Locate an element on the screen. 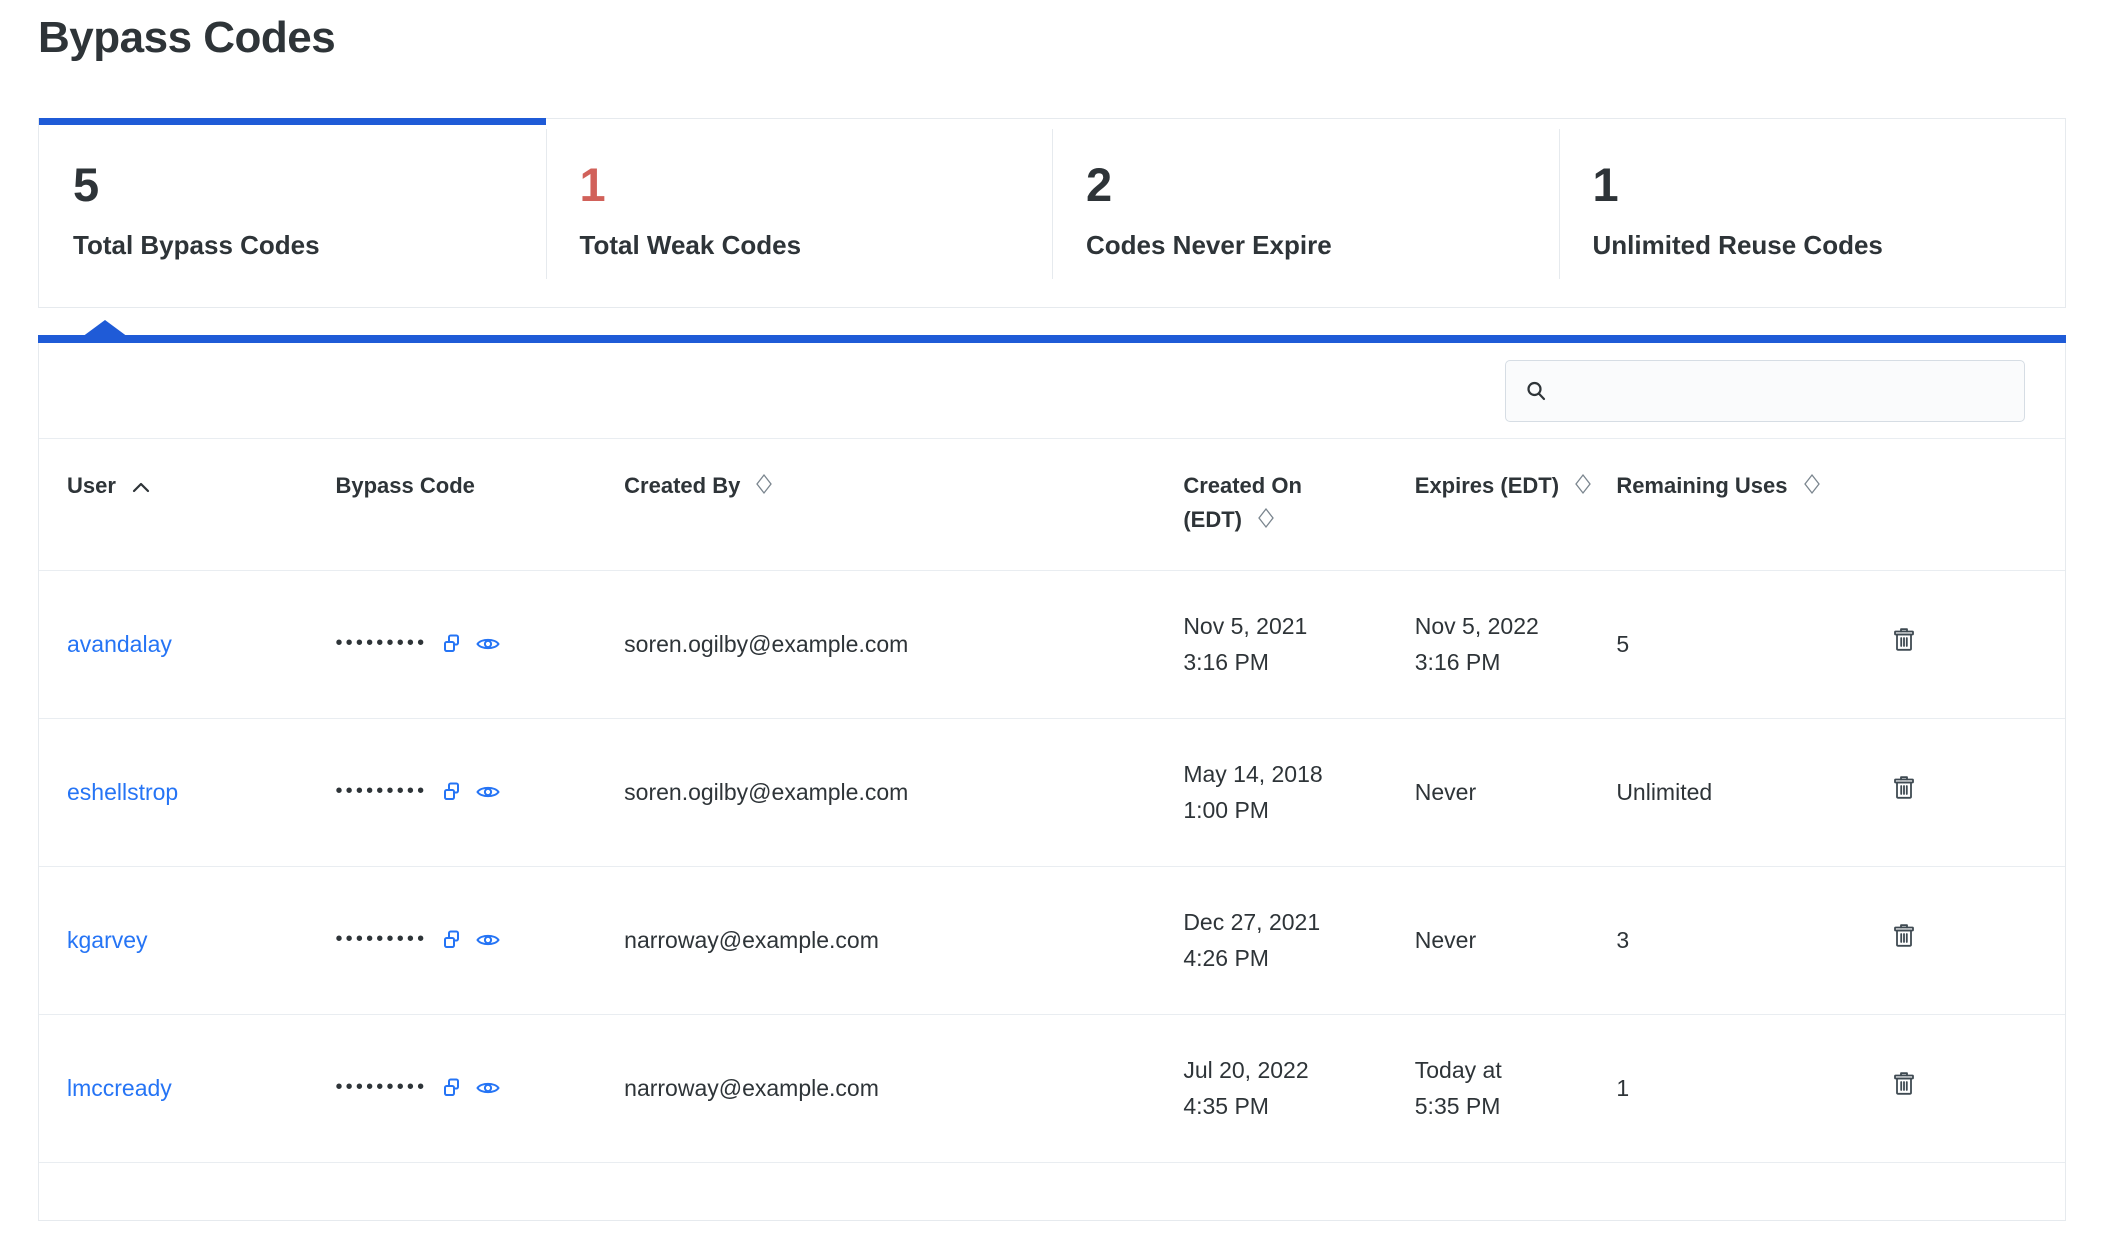 This screenshot has height=1233, width=2104. user-link: avandalay is located at coordinates (119, 644).